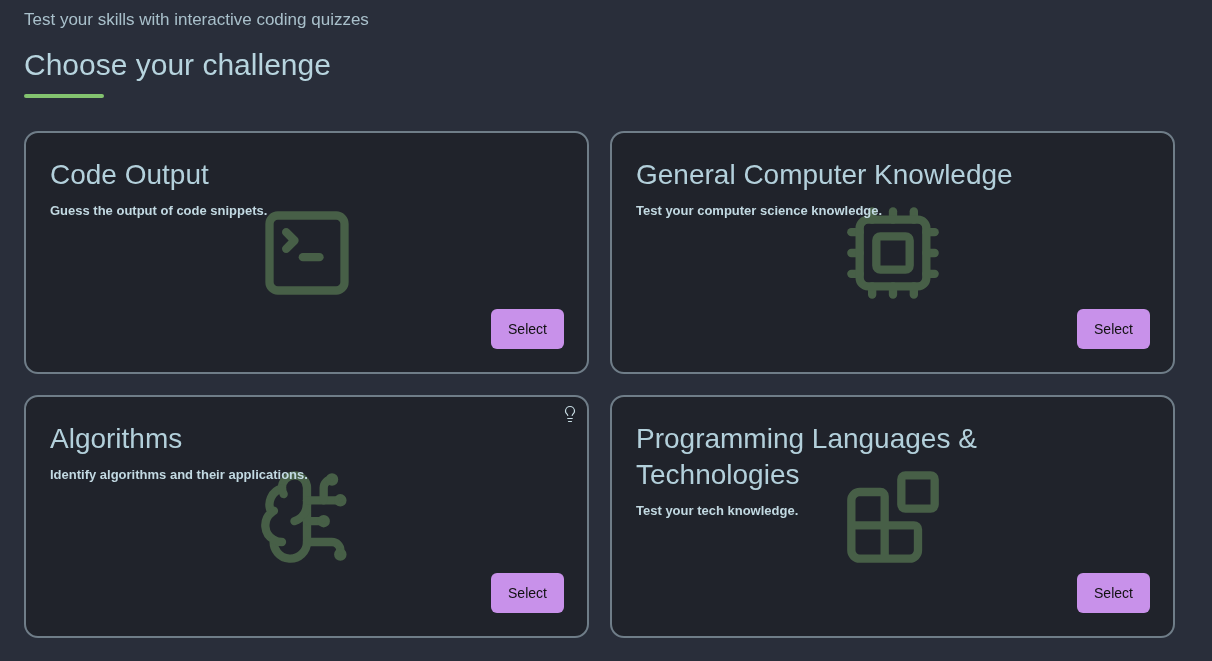 This screenshot has height=661, width=1212. Describe the element at coordinates (759, 211) in the screenshot. I see `card-description: Test your computer science knowledge.` at that location.